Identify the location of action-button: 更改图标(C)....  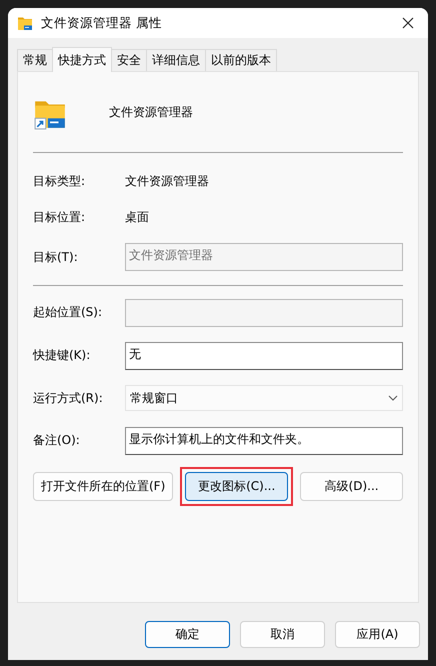
(236, 486).